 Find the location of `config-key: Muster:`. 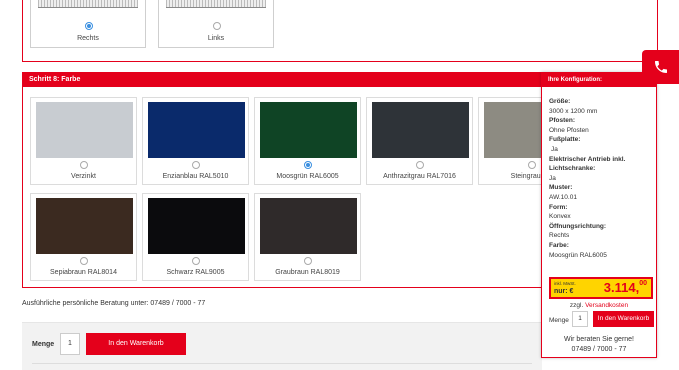

config-key: Muster: is located at coordinates (561, 188).